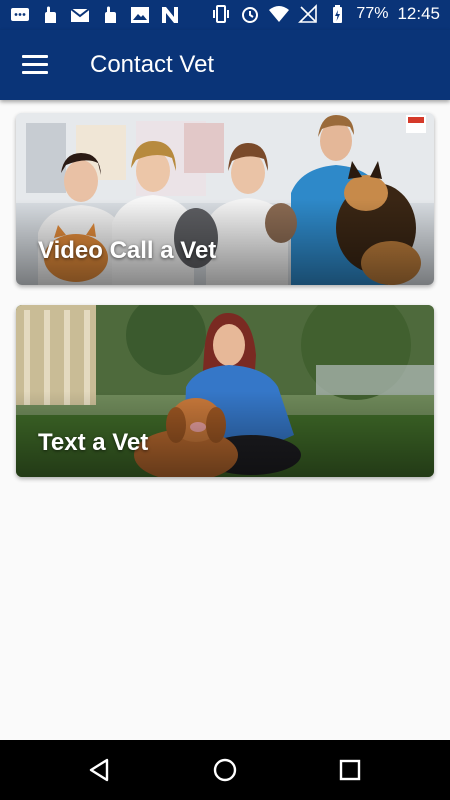  What do you see at coordinates (221, 14) in the screenshot?
I see `vibrate-icon` at bounding box center [221, 14].